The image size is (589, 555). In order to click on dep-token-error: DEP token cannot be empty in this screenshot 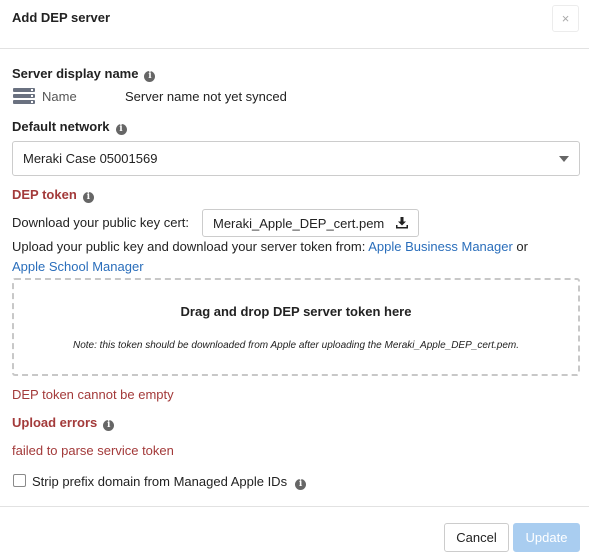, I will do `click(93, 394)`.